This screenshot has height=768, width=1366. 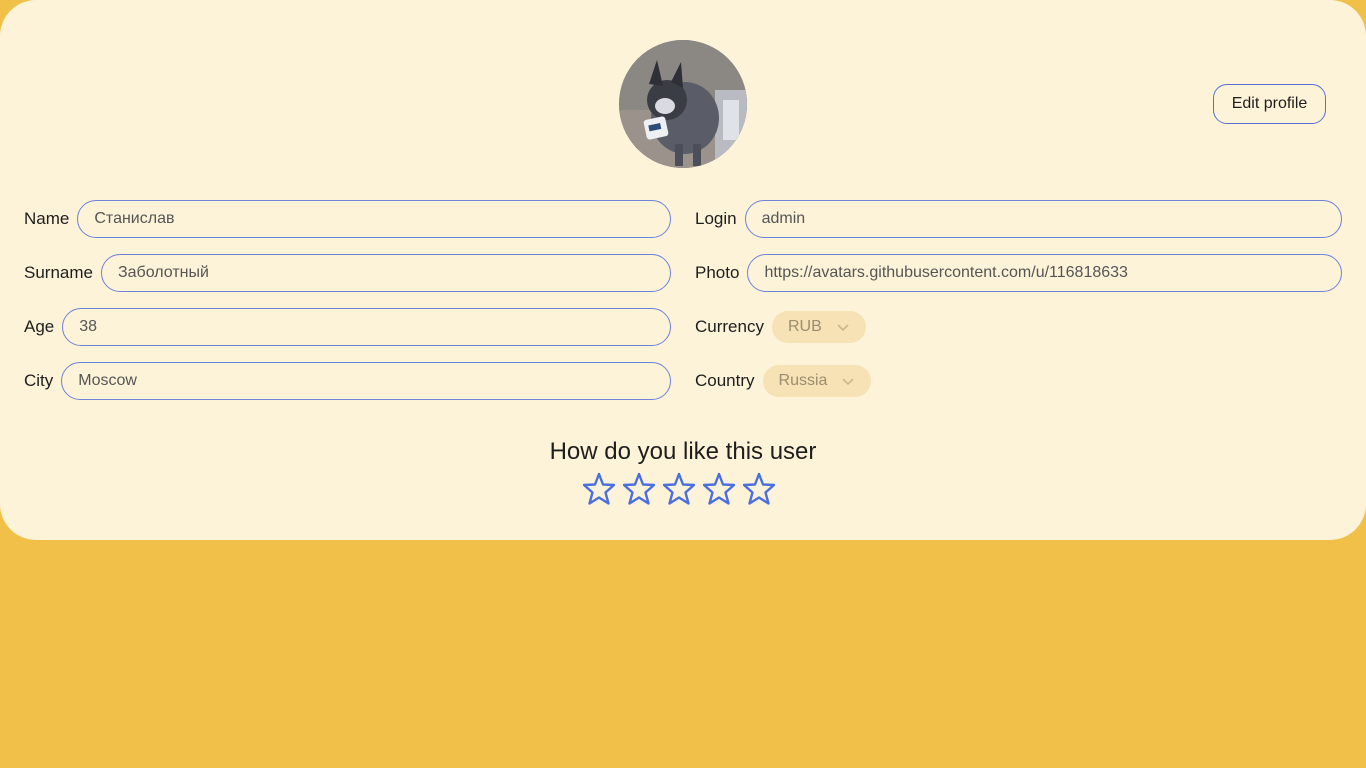 I want to click on country-field-row: Country Russia, so click(x=783, y=381).